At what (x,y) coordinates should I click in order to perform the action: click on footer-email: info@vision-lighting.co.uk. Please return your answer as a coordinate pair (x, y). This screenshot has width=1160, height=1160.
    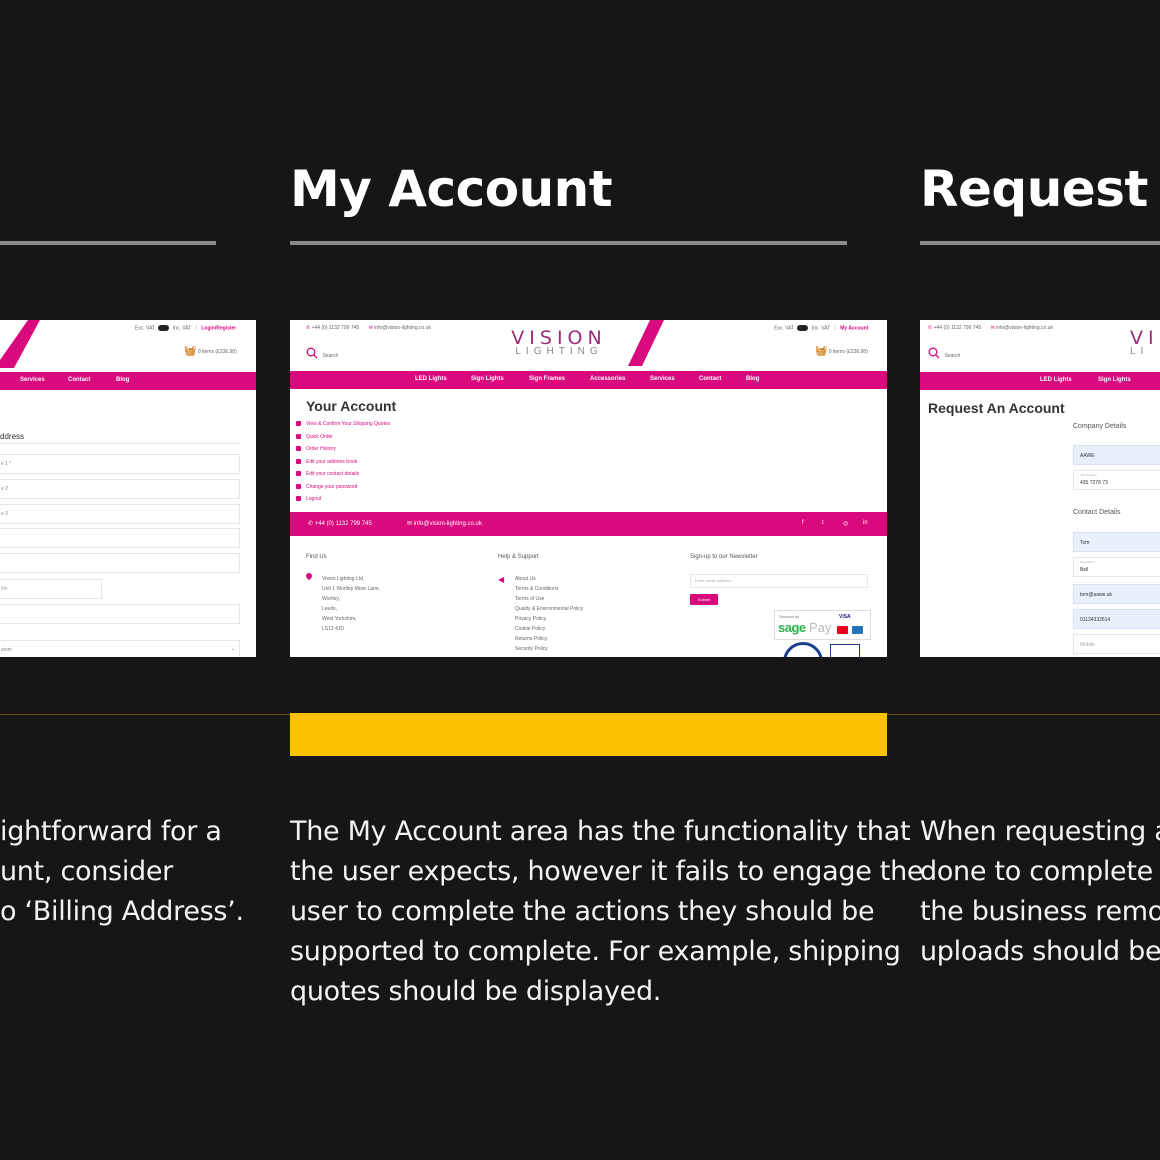
    Looking at the image, I should click on (448, 524).